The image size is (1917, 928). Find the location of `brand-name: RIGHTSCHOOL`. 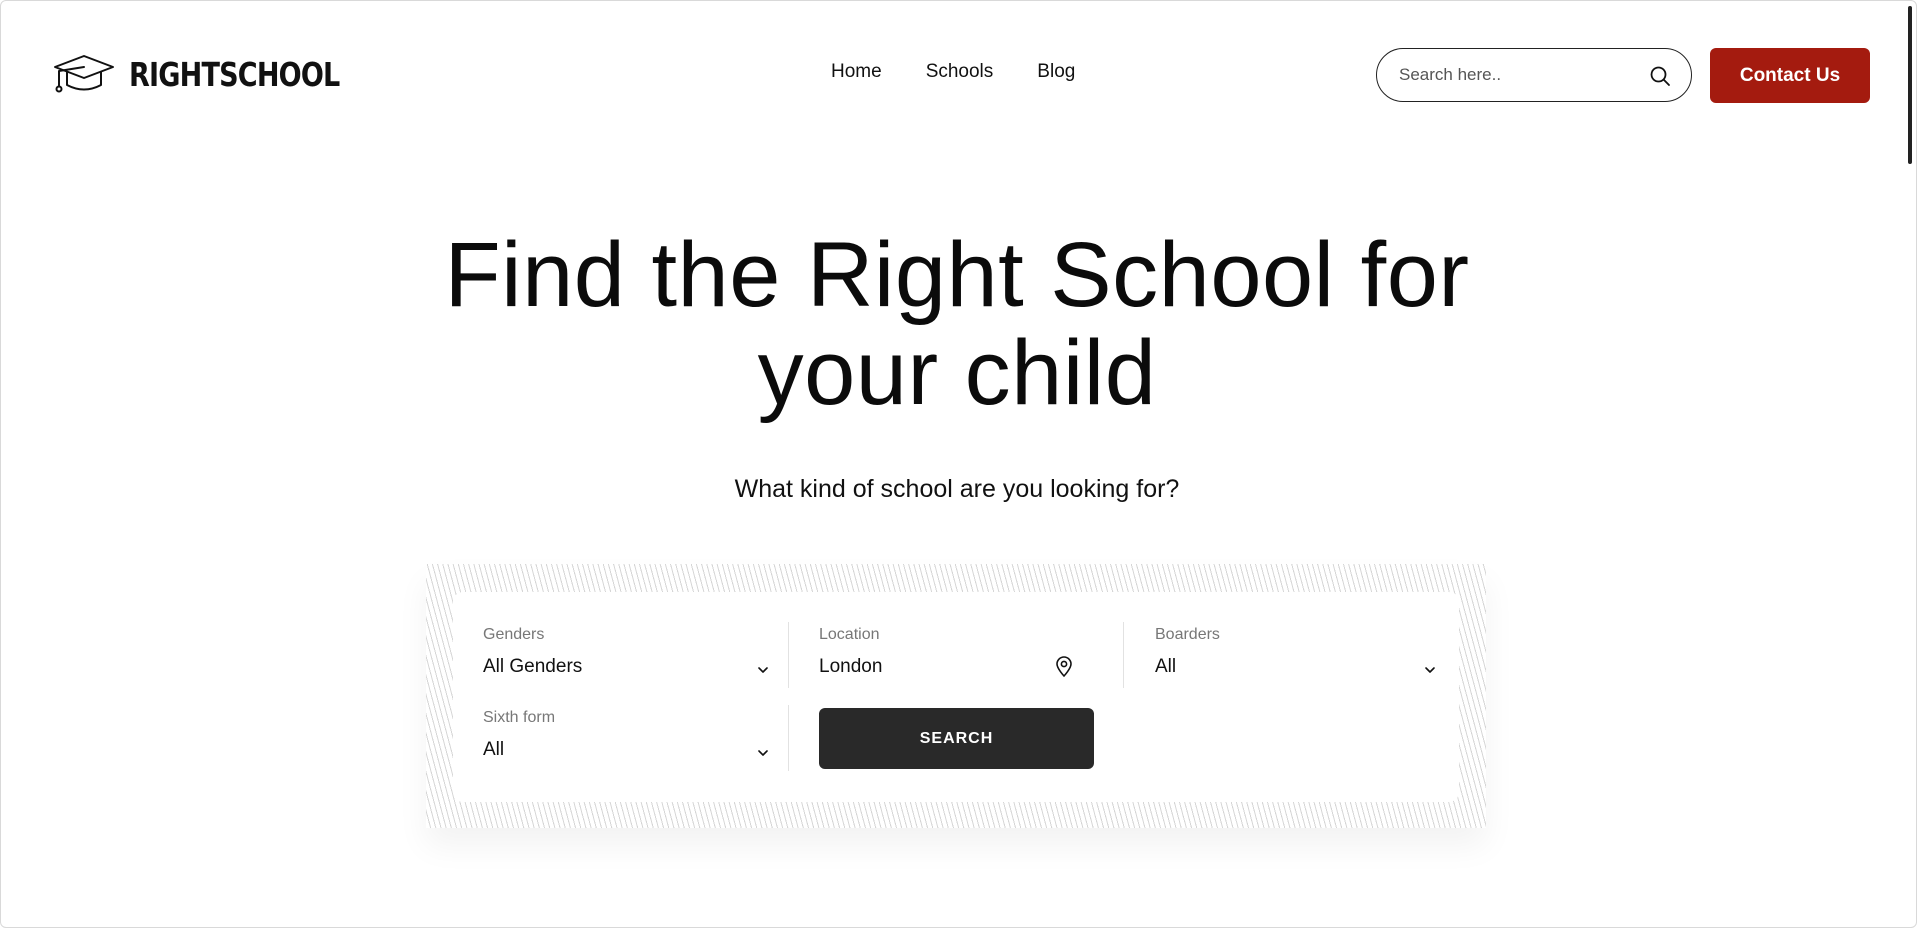

brand-name: RIGHTSCHOOL is located at coordinates (234, 74).